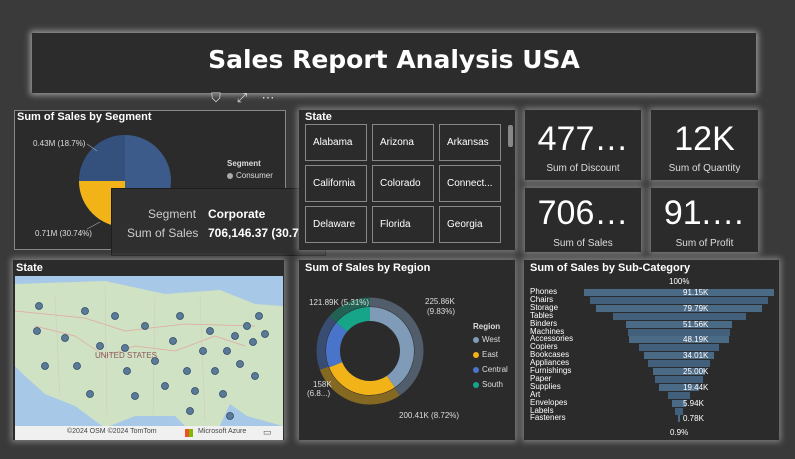 Image resolution: width=795 pixels, height=459 pixels. I want to click on segment-label-bottom: 0.71M (30.74%), so click(63, 233).